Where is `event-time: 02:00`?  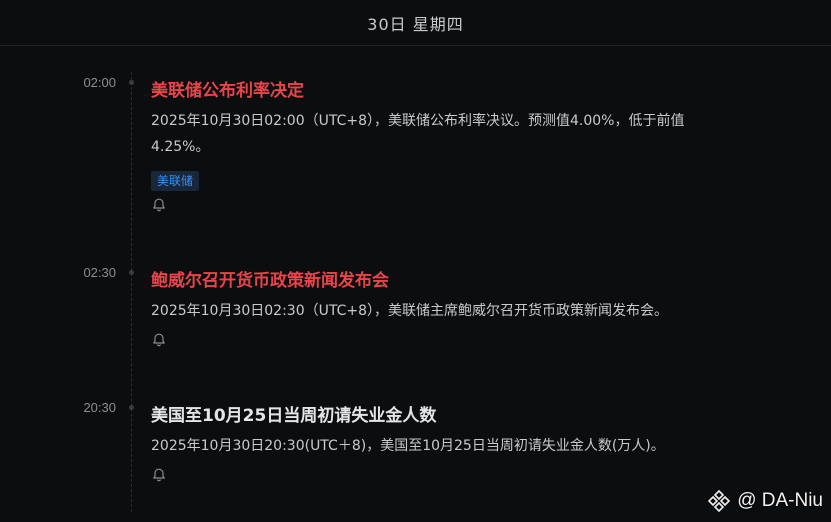 event-time: 02:00 is located at coordinates (99, 82).